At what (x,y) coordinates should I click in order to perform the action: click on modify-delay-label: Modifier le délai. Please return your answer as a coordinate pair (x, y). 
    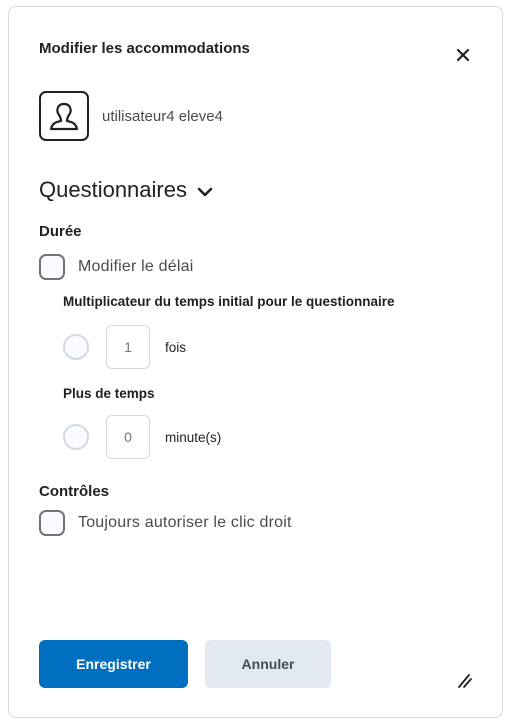
    Looking at the image, I should click on (136, 266).